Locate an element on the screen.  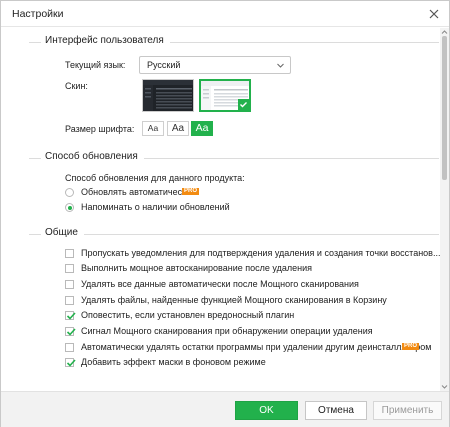
font-size-large-button: Aa is located at coordinates (202, 128).